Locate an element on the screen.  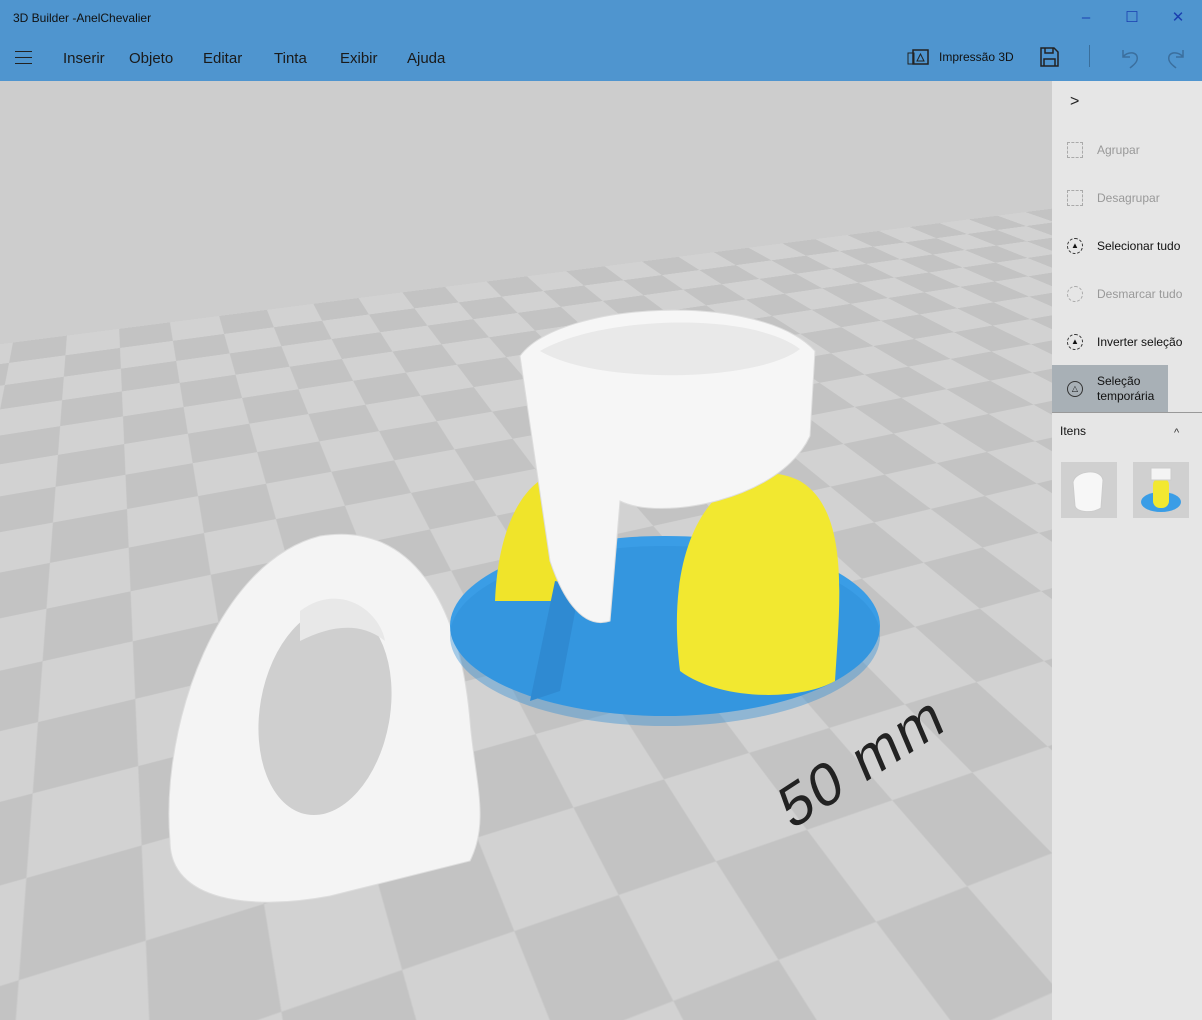
undo-icon is located at coordinates (1130, 58).